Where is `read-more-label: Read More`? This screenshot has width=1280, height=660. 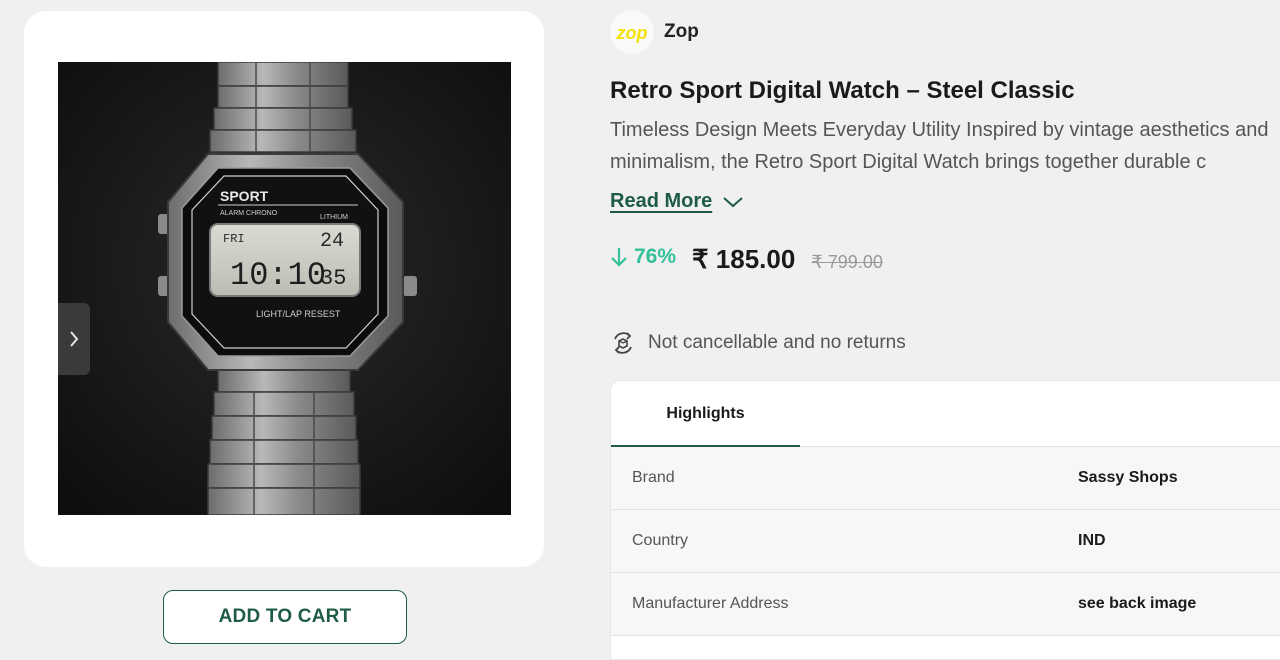 read-more-label: Read More is located at coordinates (661, 201).